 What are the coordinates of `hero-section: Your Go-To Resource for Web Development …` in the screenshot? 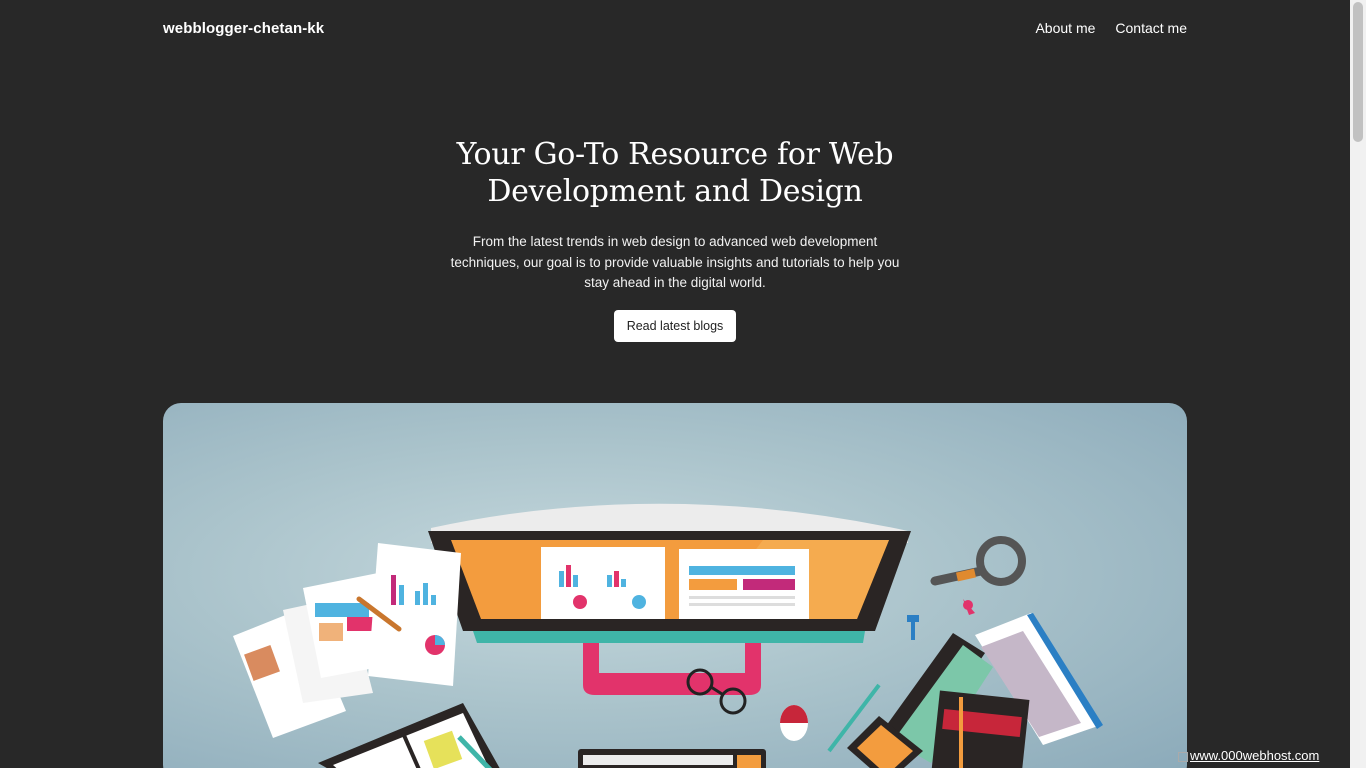 It's located at (675, 239).